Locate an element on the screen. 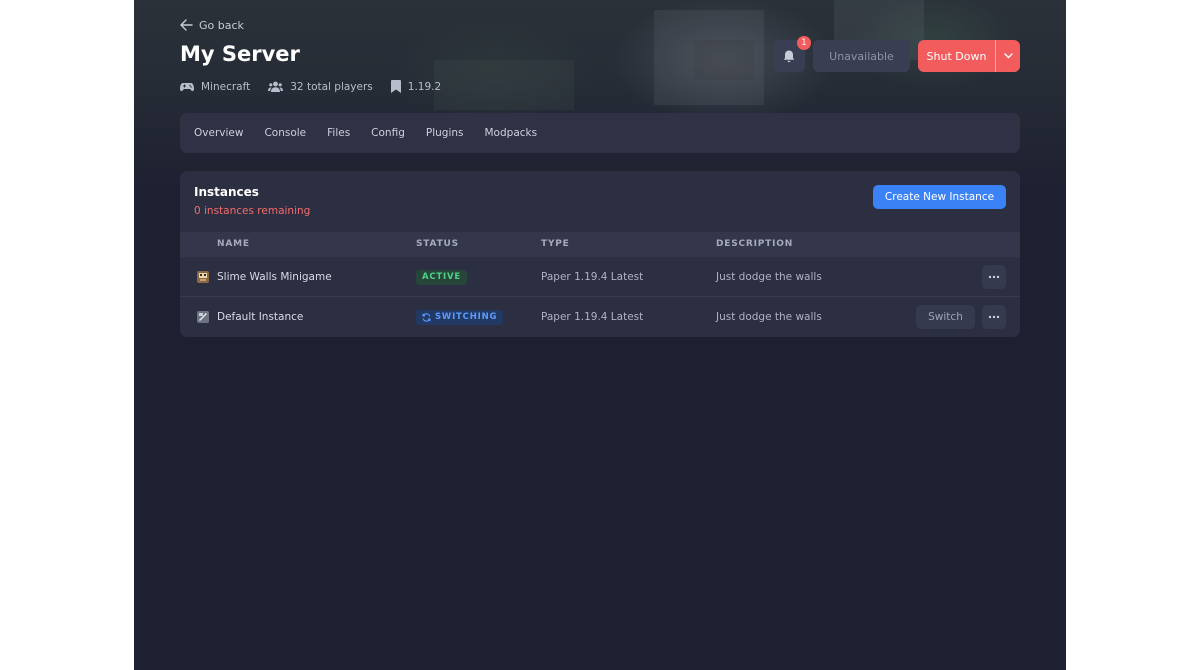  page-title: My Server is located at coordinates (240, 54).